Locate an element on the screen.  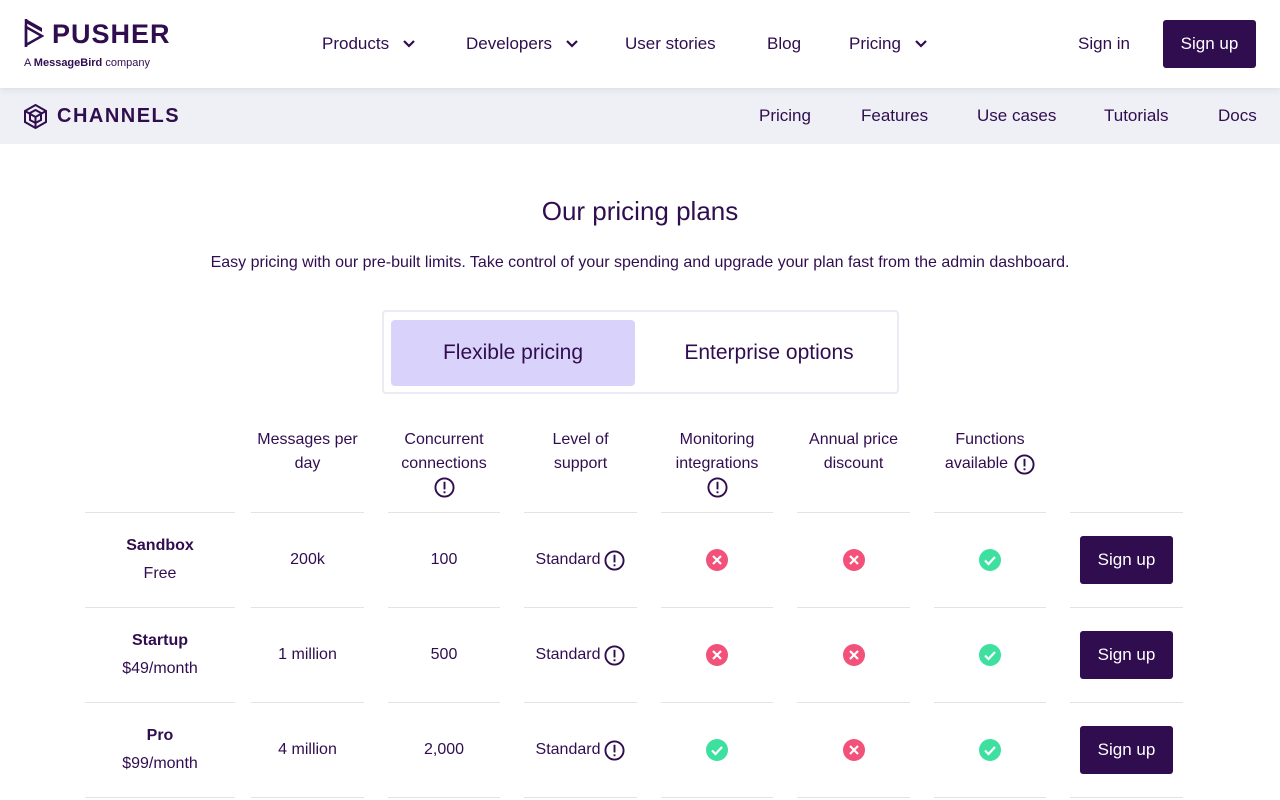
channels-logo-icon is located at coordinates (35, 116).